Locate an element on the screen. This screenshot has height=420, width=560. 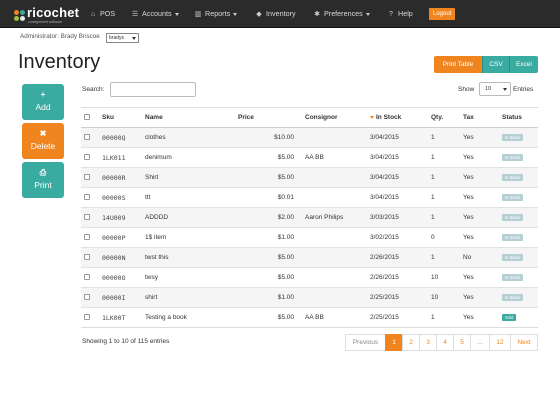
nav-help: ? Help is located at coordinates (400, 14).